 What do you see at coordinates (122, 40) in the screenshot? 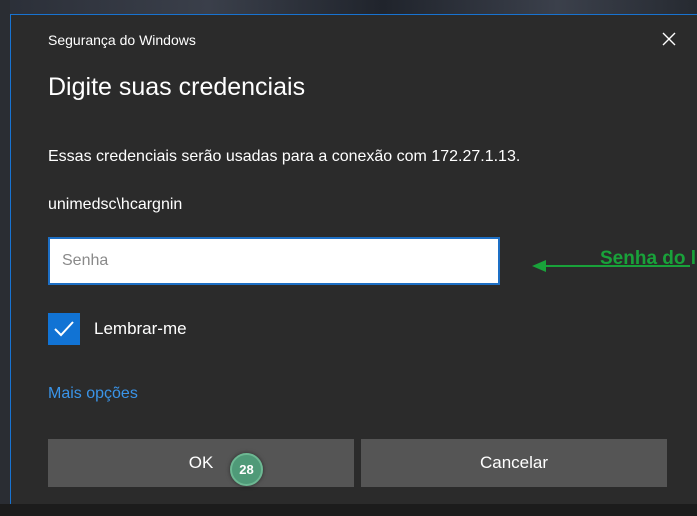
I see `dialog-title: Segurança do Windows` at bounding box center [122, 40].